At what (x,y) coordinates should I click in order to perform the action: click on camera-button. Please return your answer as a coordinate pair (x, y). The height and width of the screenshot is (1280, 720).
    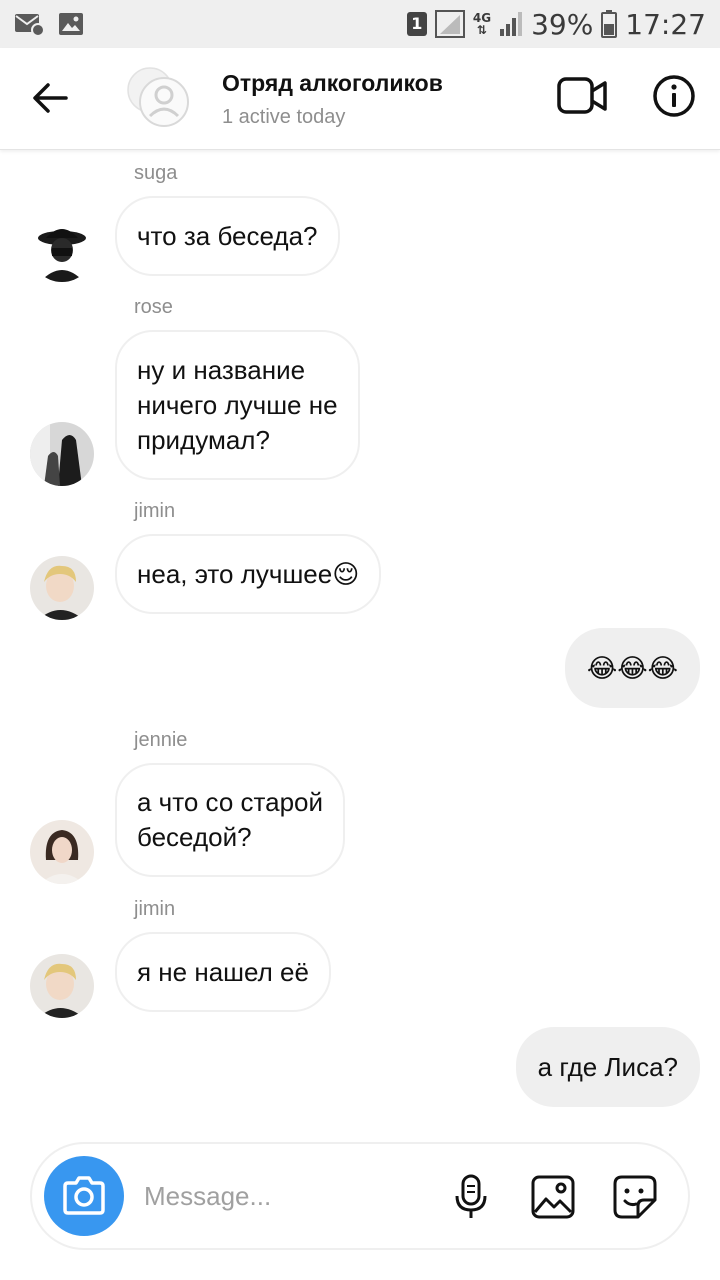
    Looking at the image, I should click on (84, 1196).